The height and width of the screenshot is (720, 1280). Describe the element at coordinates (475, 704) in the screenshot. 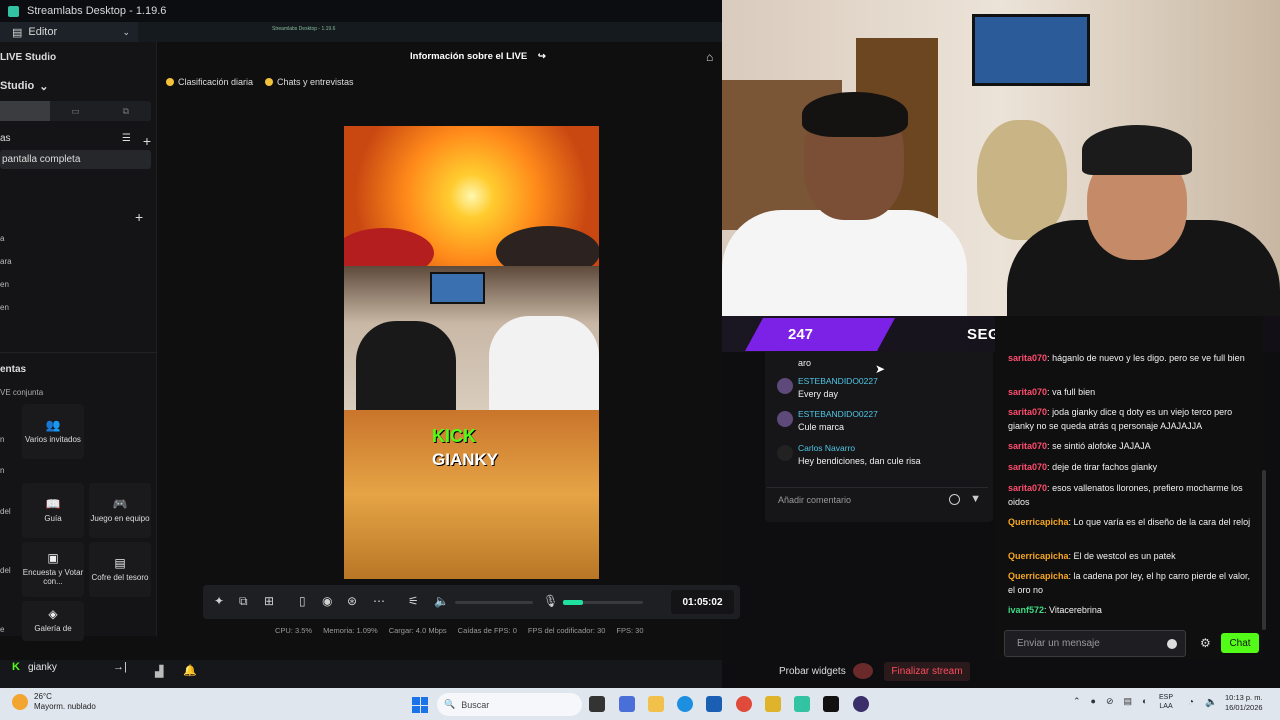

I see `search-placeholder: Buscar` at that location.